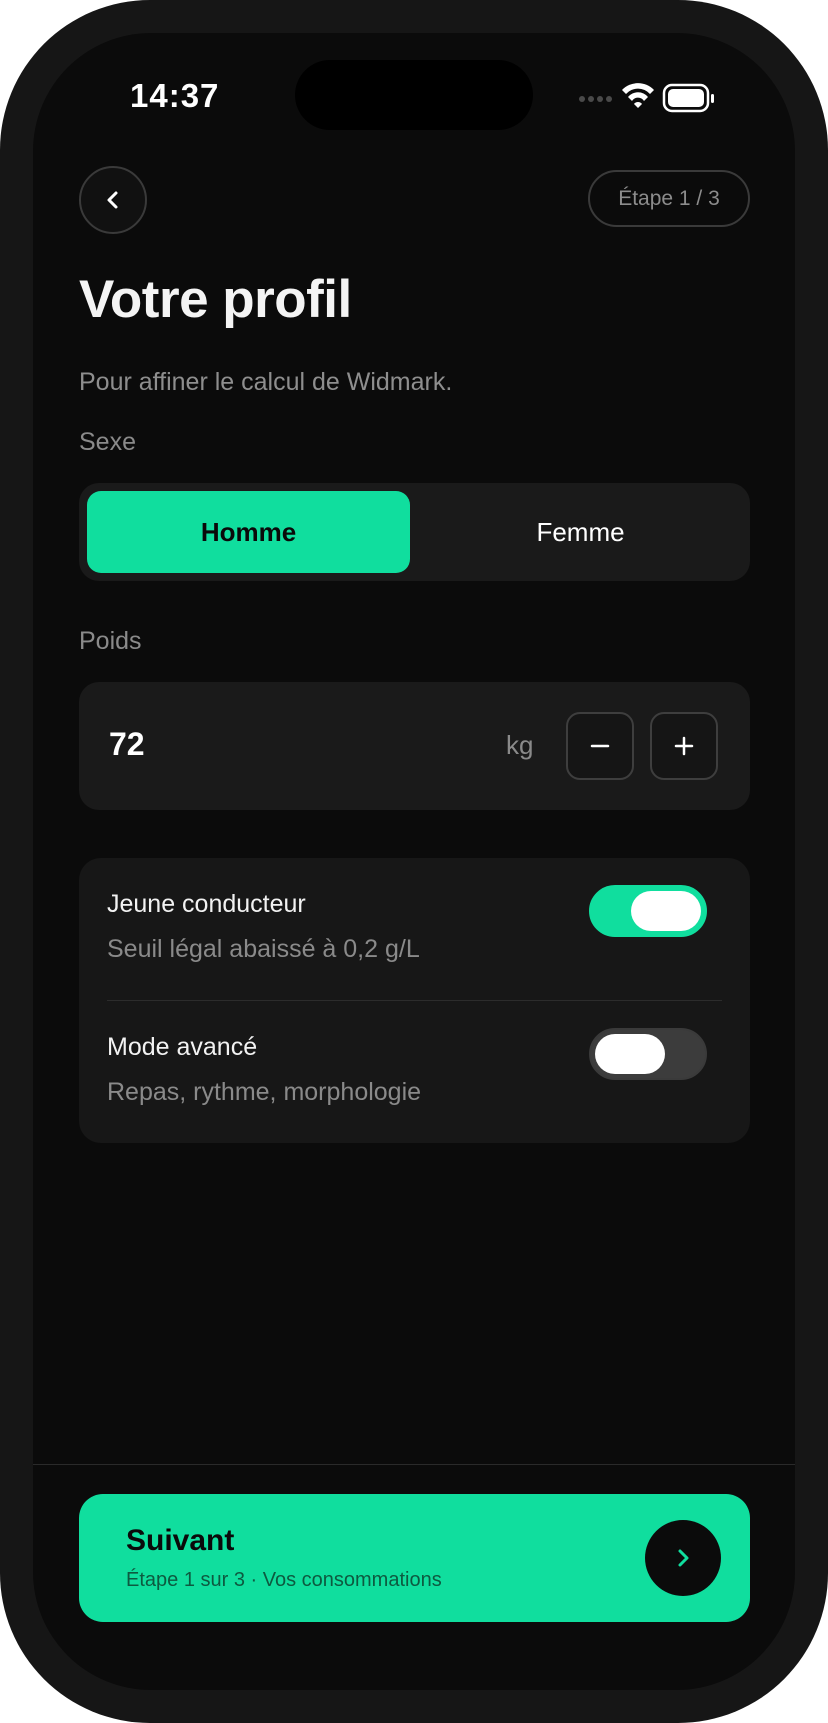 Image resolution: width=828 pixels, height=1723 pixels. I want to click on plus-icon, so click(684, 746).